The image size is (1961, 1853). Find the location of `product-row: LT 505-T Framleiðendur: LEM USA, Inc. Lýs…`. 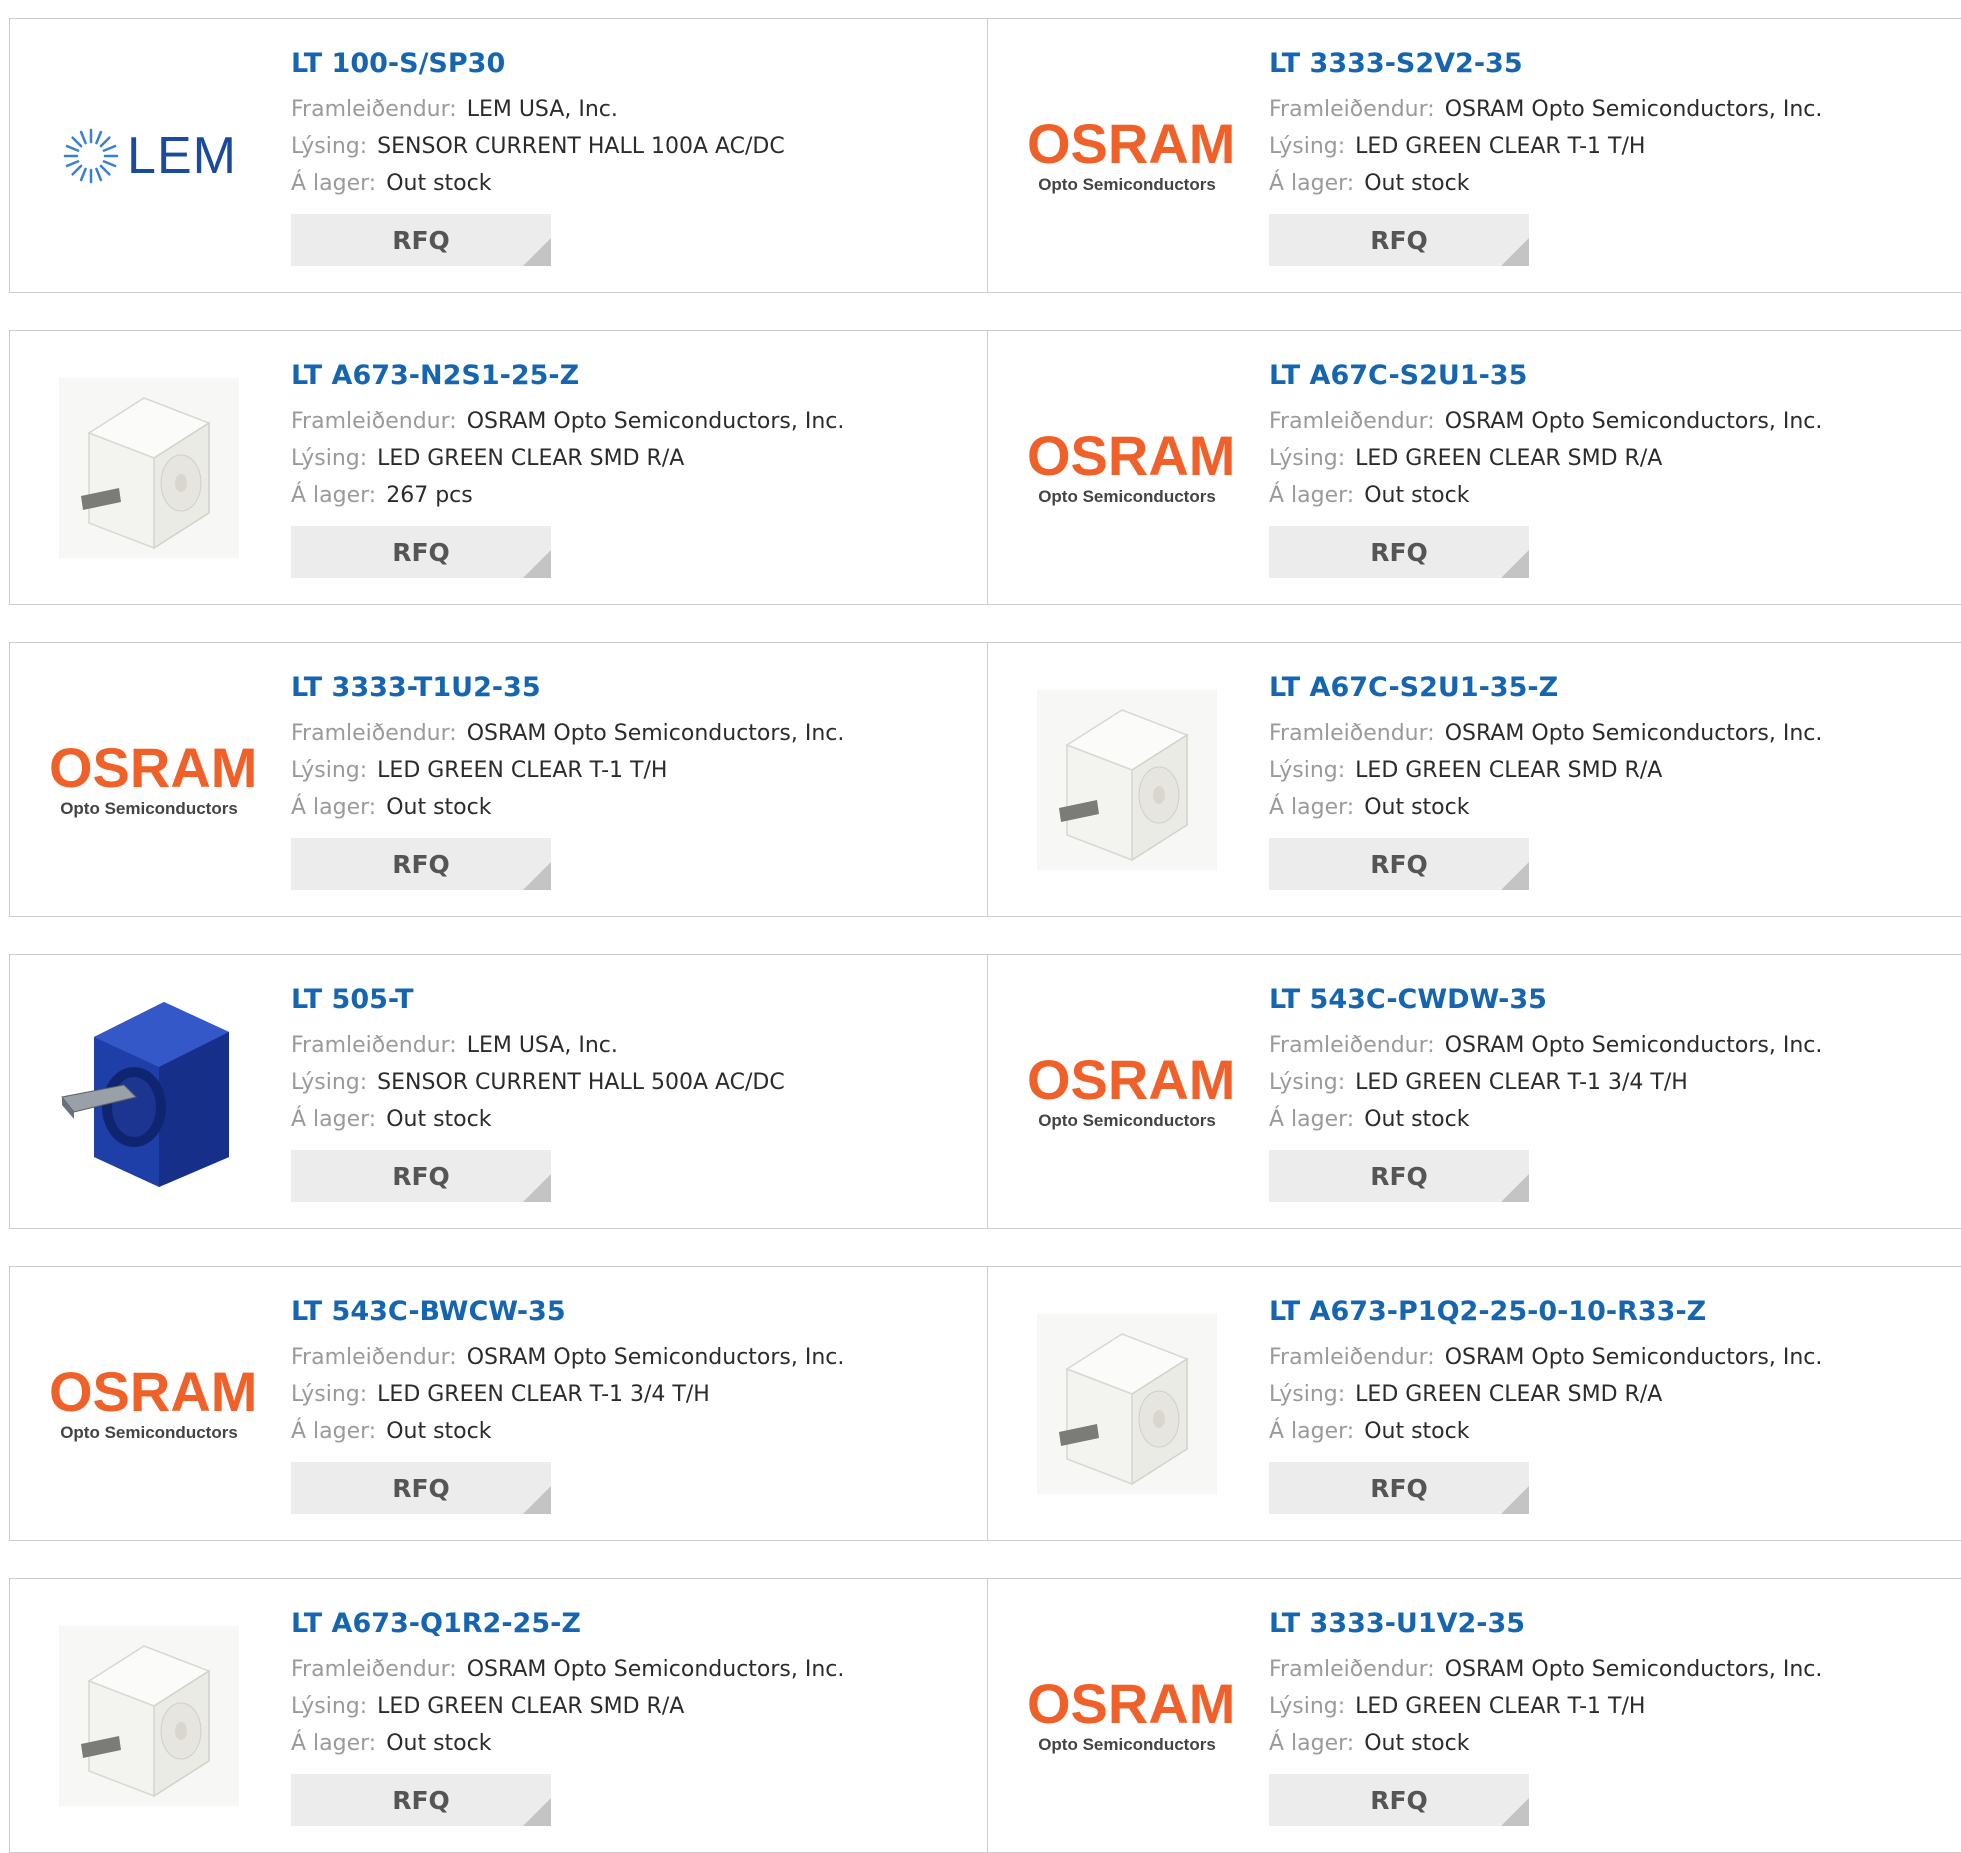

product-row: LT 505-T Framleiðendur: LEM USA, Inc. Lýs… is located at coordinates (985, 1091).